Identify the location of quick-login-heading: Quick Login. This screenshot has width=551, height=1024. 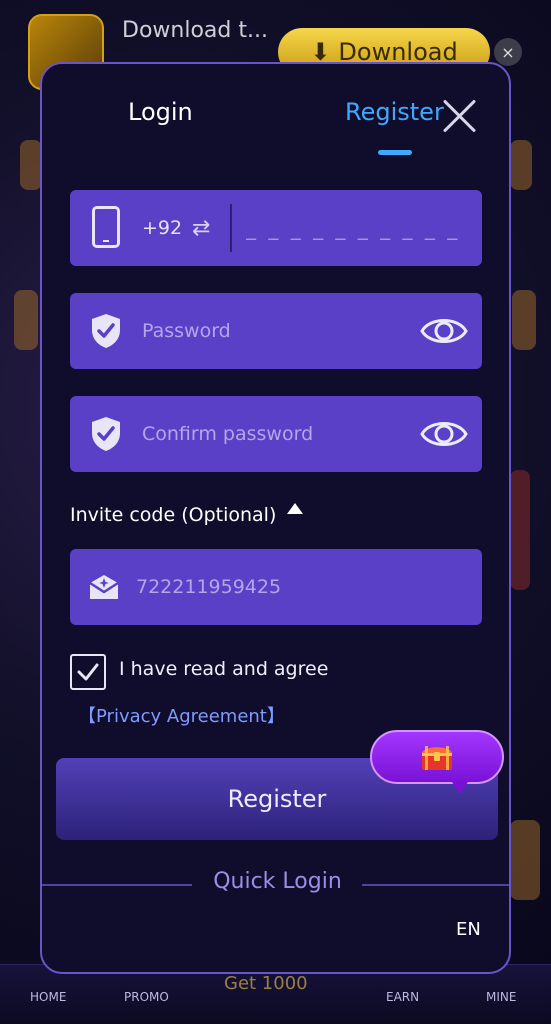
(277, 881).